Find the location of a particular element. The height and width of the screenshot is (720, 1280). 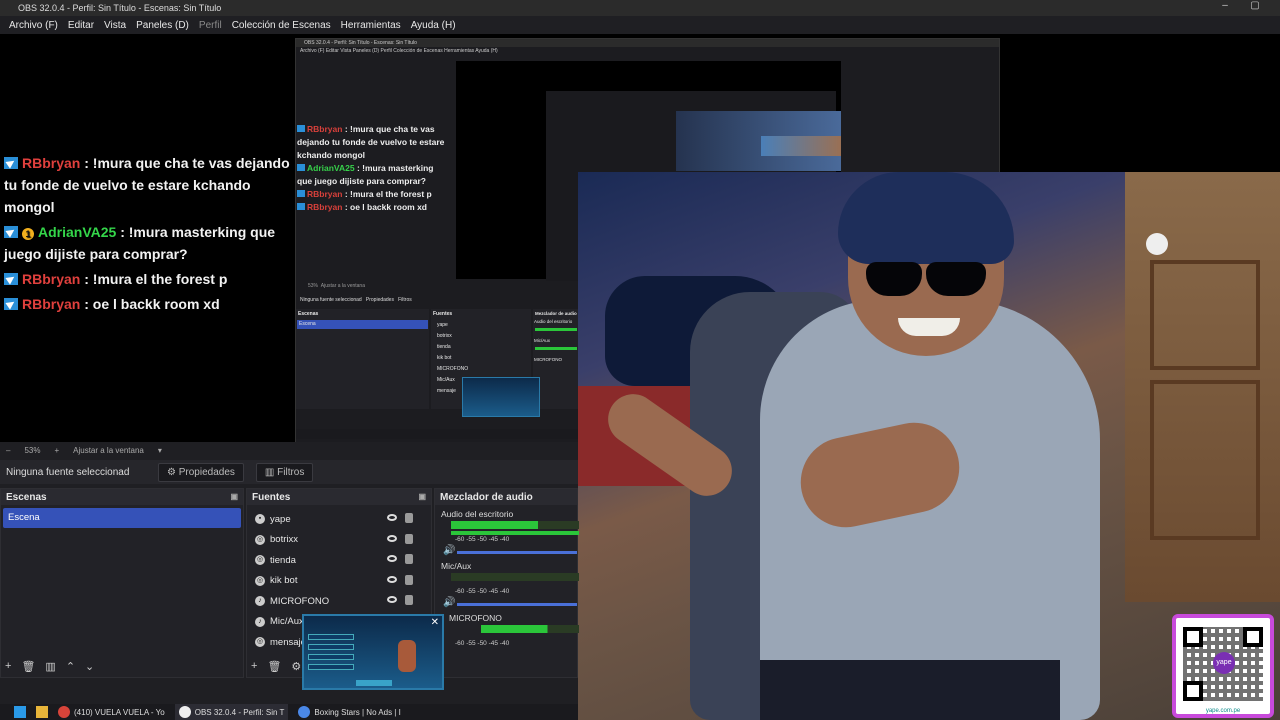

subscriber-badge-icon: 1 is located at coordinates (28, 234).